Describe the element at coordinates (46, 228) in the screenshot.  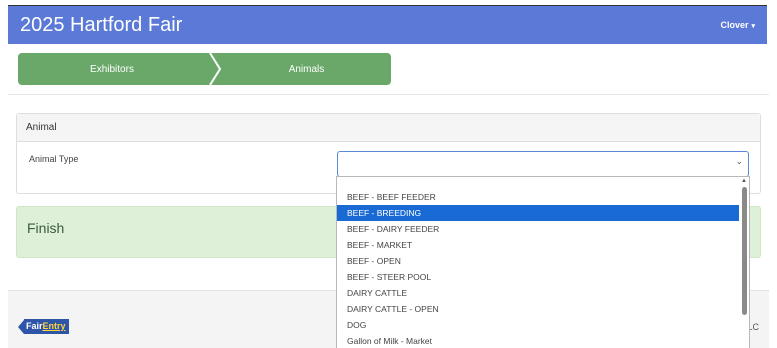
I see `finish-label: Finish` at that location.